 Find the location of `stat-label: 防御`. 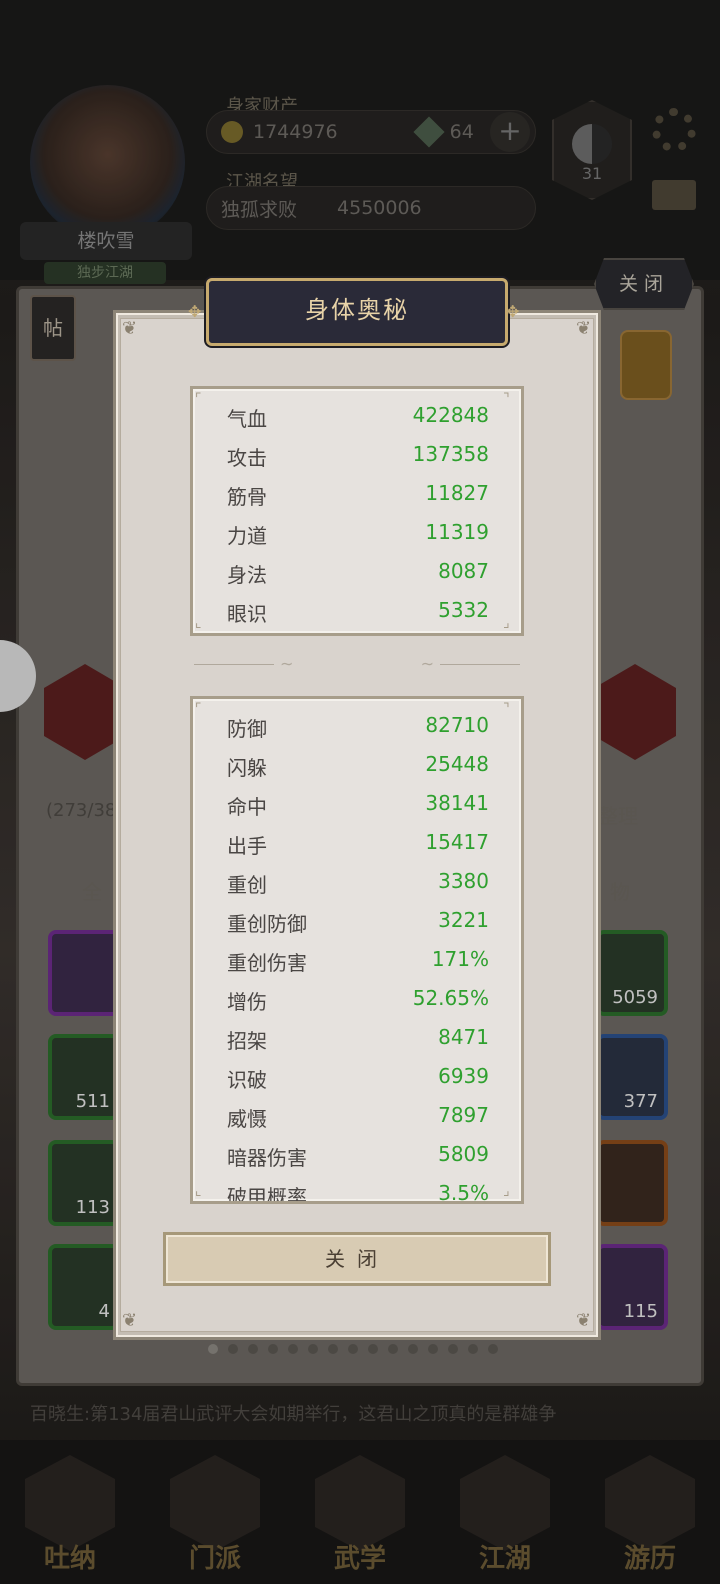

stat-label: 防御 is located at coordinates (247, 729).